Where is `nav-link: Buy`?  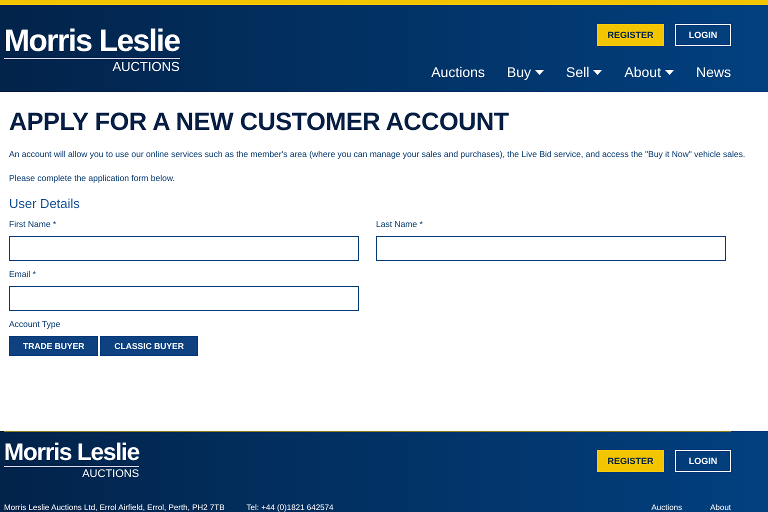
nav-link: Buy is located at coordinates (525, 72).